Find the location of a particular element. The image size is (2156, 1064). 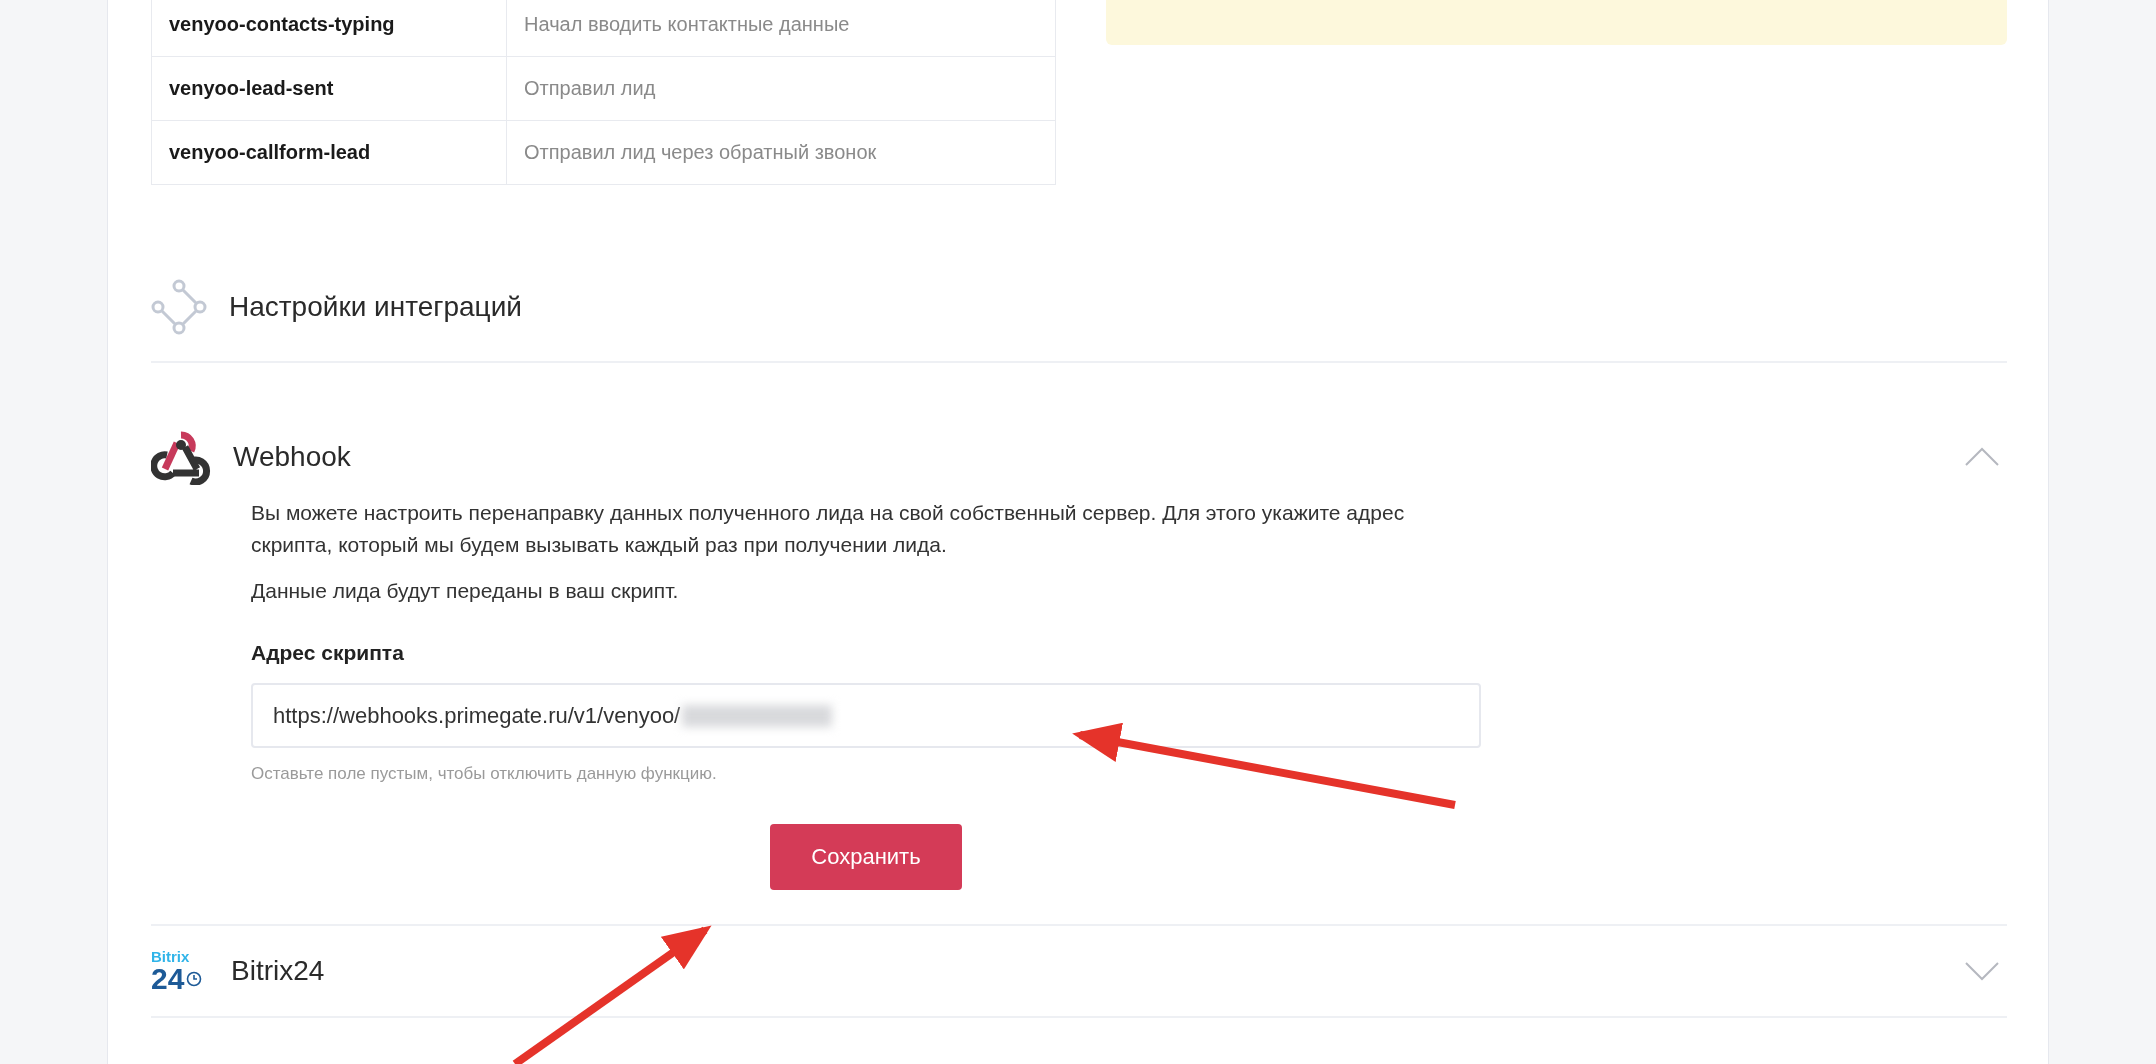

event-description-cell: Отправил лид is located at coordinates (781, 88).